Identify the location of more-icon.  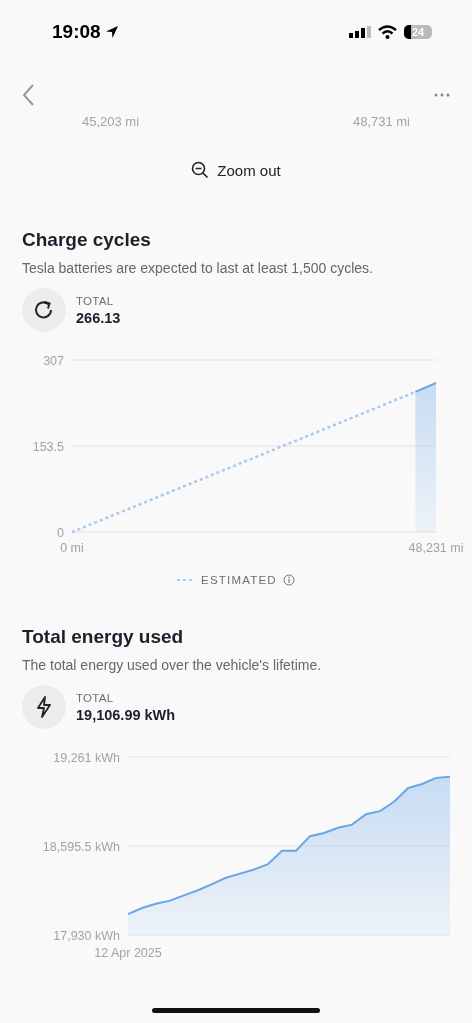
(442, 95).